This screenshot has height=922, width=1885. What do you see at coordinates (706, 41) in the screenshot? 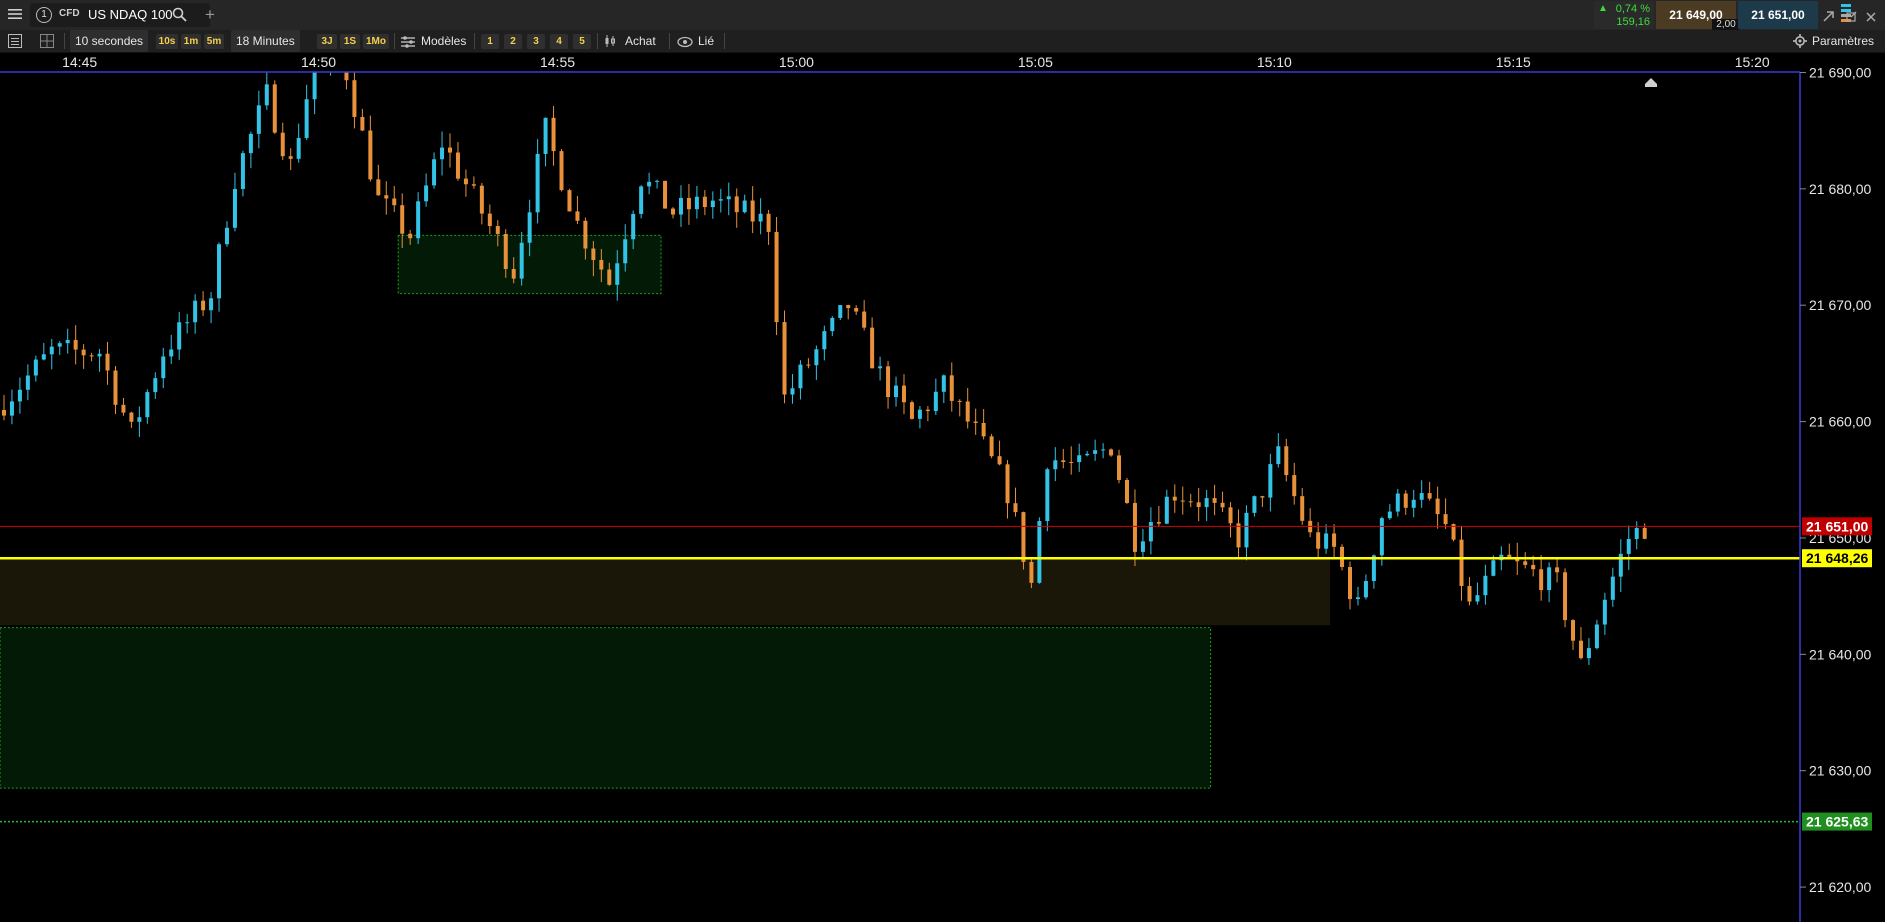
I see `linked-button: Lié` at bounding box center [706, 41].